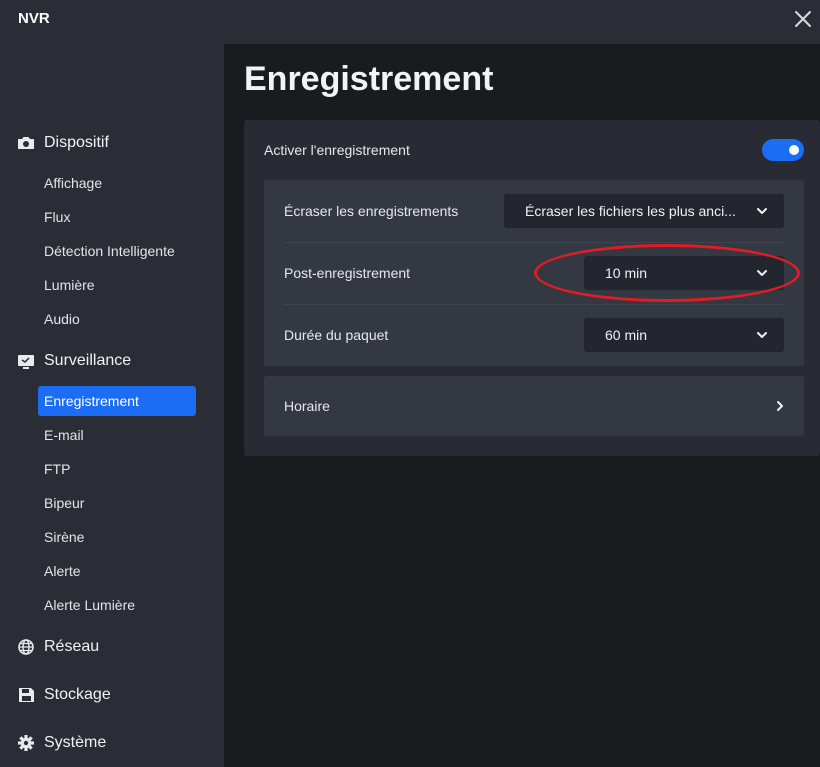 This screenshot has height=767, width=820. Describe the element at coordinates (73, 183) in the screenshot. I see `sidebar-item-label: Affichage` at that location.